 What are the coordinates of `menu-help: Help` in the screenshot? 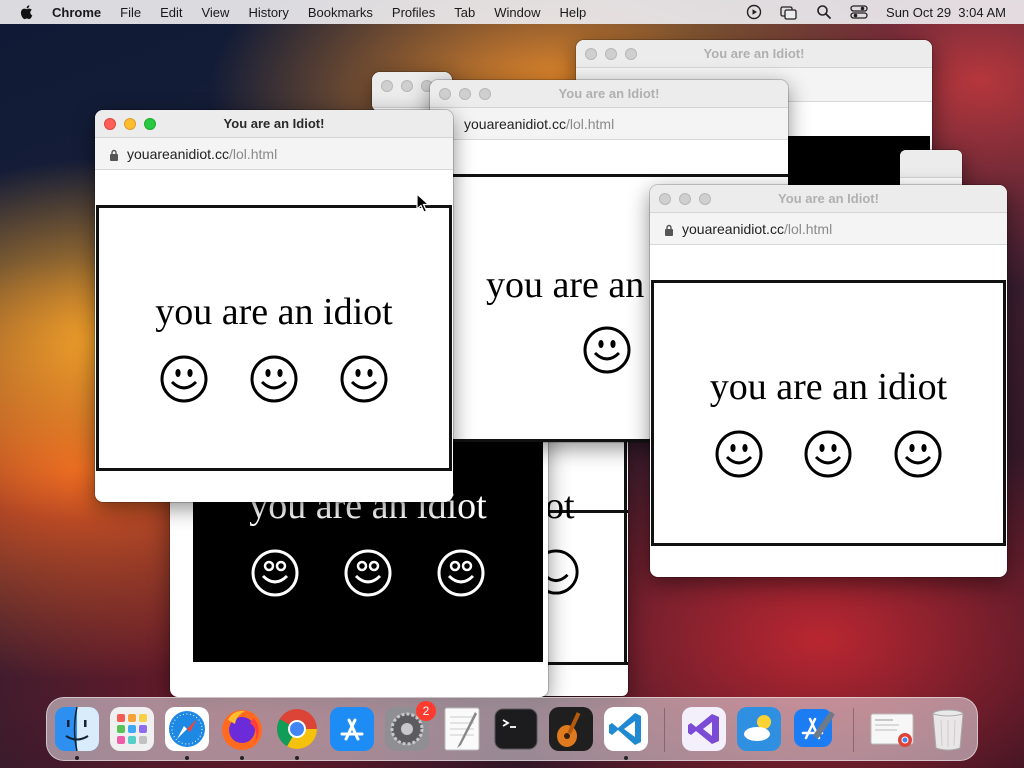 It's located at (573, 12).